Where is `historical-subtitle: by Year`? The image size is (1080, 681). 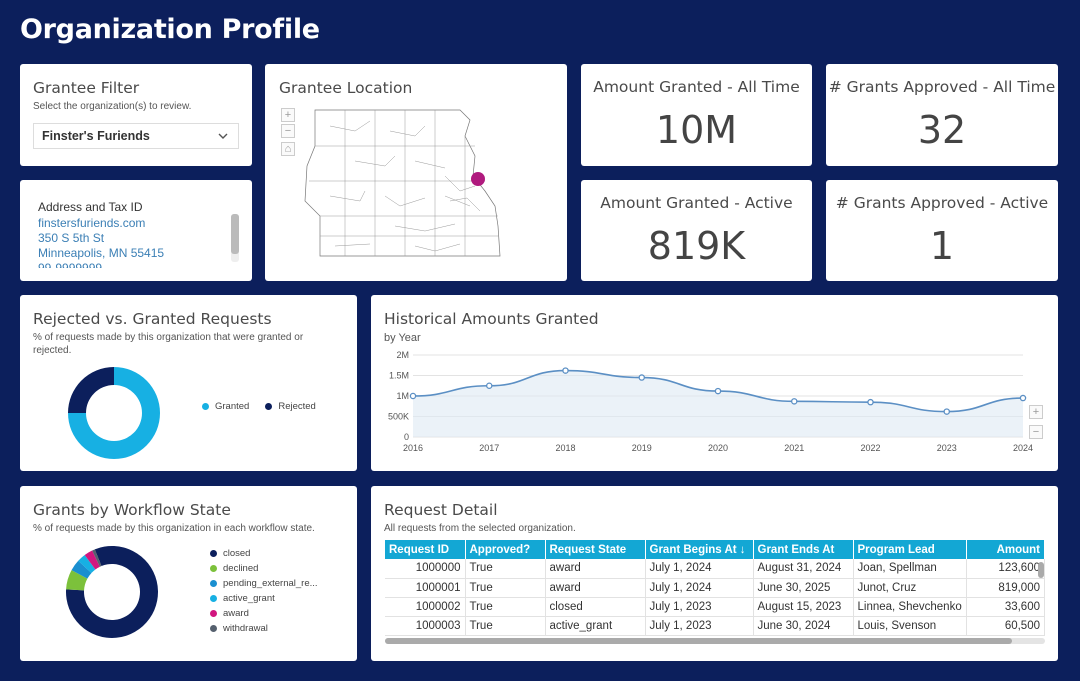 historical-subtitle: by Year is located at coordinates (402, 338).